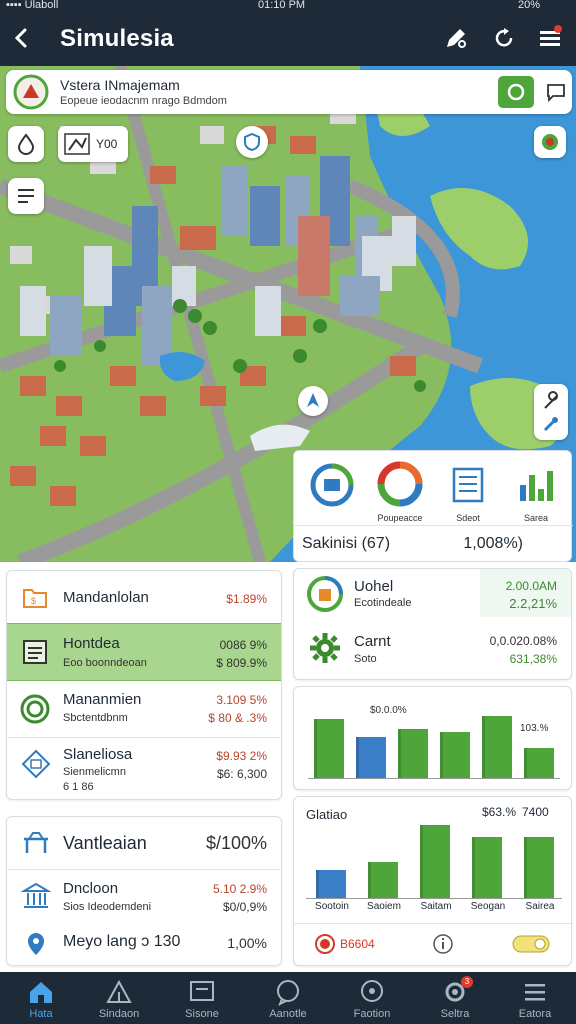  What do you see at coordinates (443, 944) in the screenshot?
I see `info-icon` at bounding box center [443, 944].